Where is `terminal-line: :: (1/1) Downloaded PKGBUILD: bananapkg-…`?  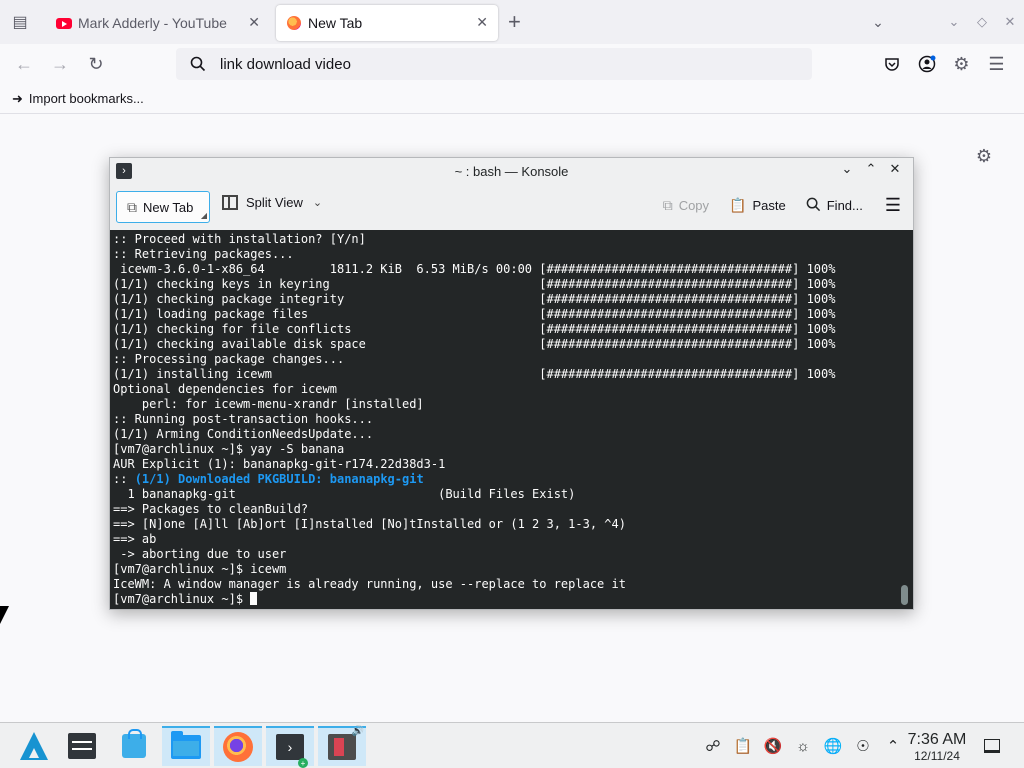
terminal-line: :: (1/1) Downloaded PKGBUILD: bananapkg-… is located at coordinates (513, 479).